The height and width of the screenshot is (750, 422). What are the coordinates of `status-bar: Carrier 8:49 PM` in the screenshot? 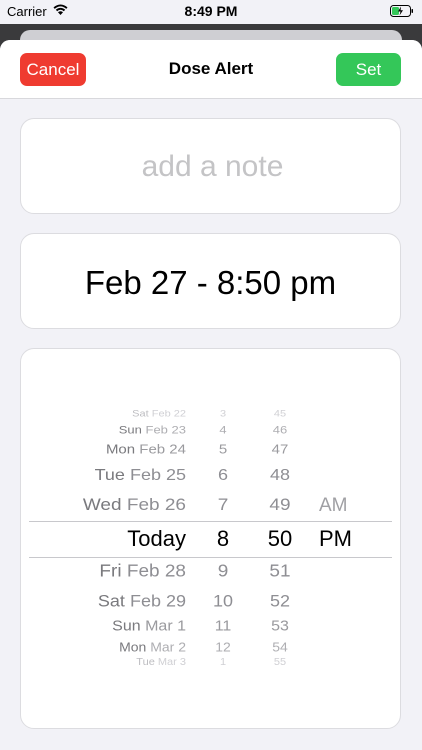 It's located at (211, 12).